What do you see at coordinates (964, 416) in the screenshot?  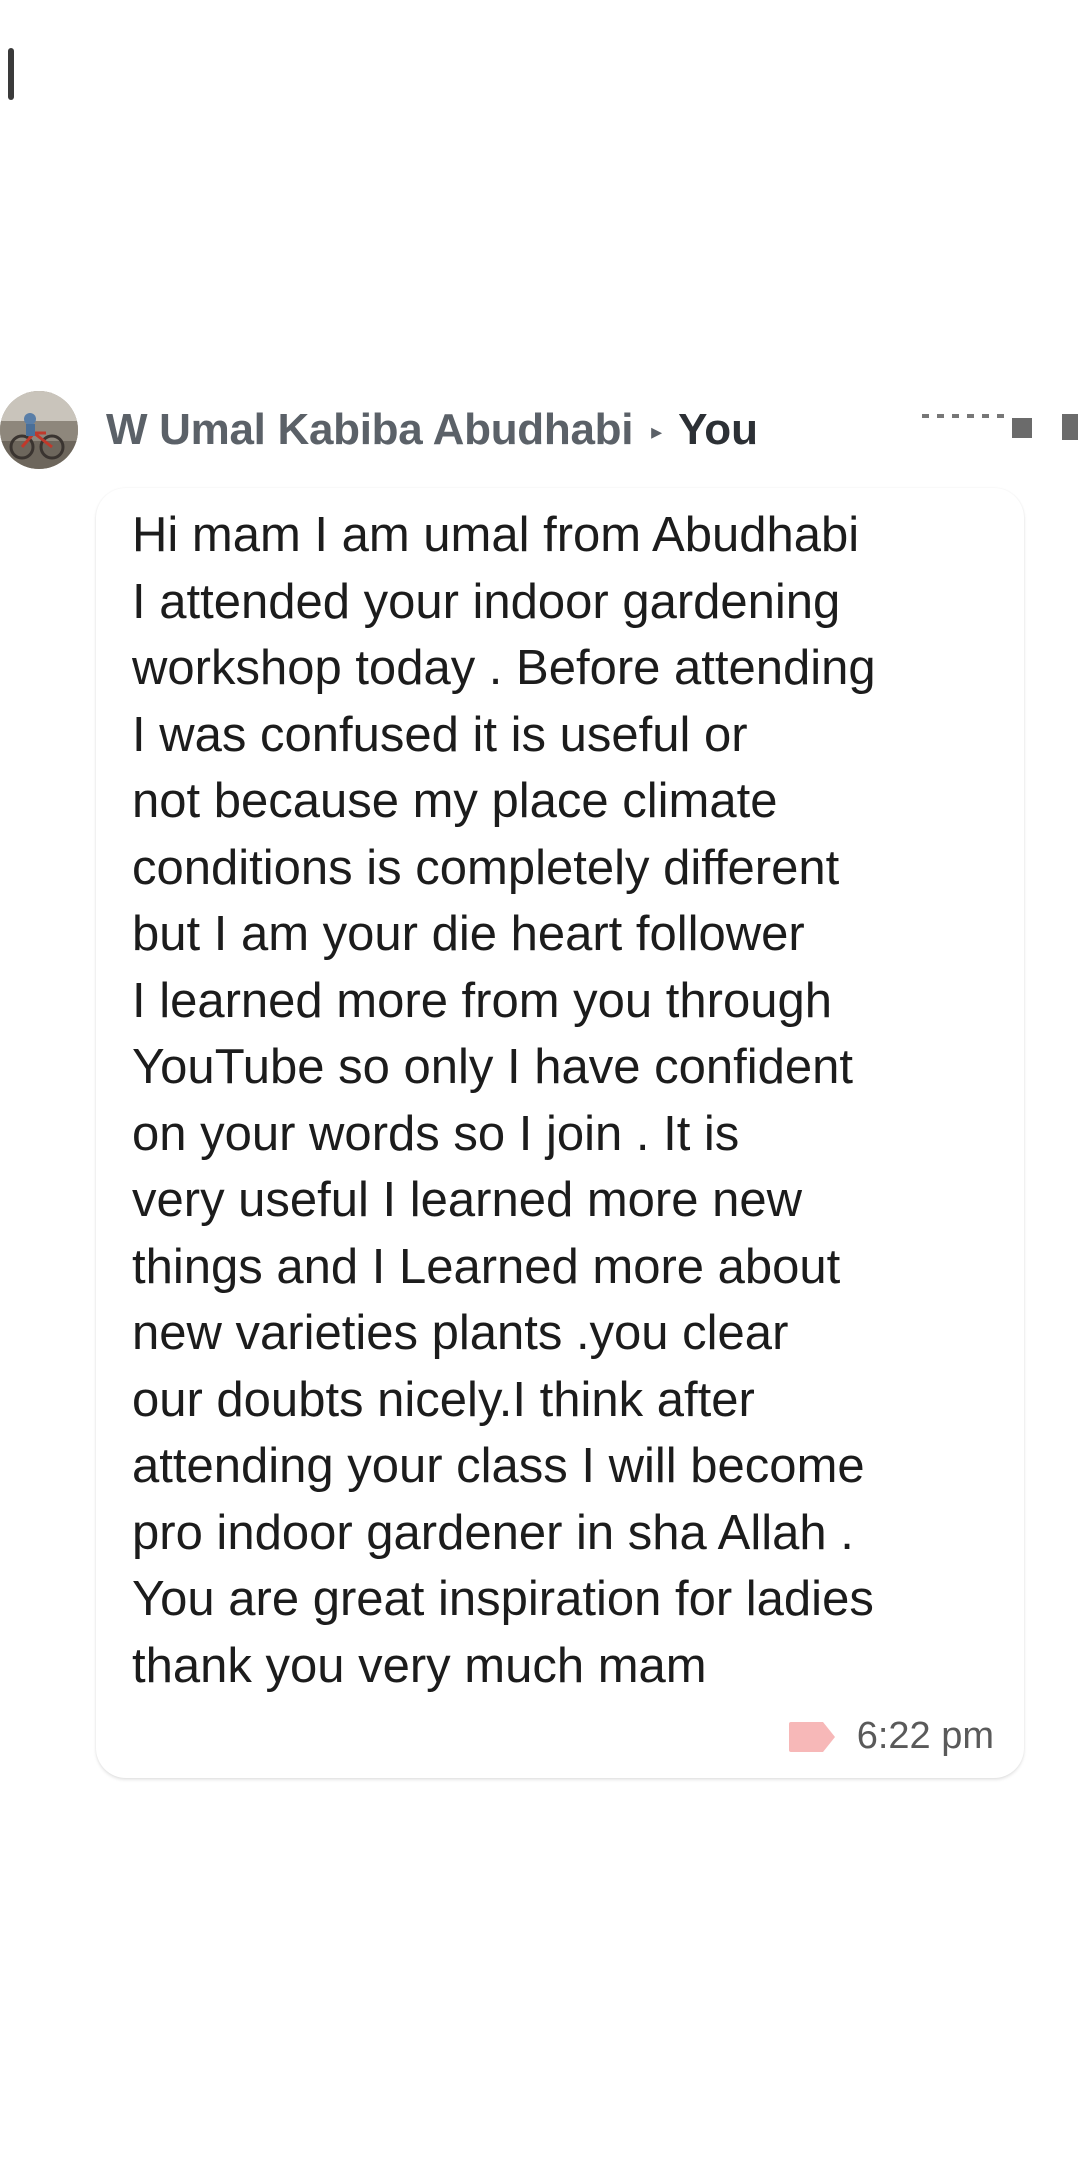 I see `header-dotted-mark` at bounding box center [964, 416].